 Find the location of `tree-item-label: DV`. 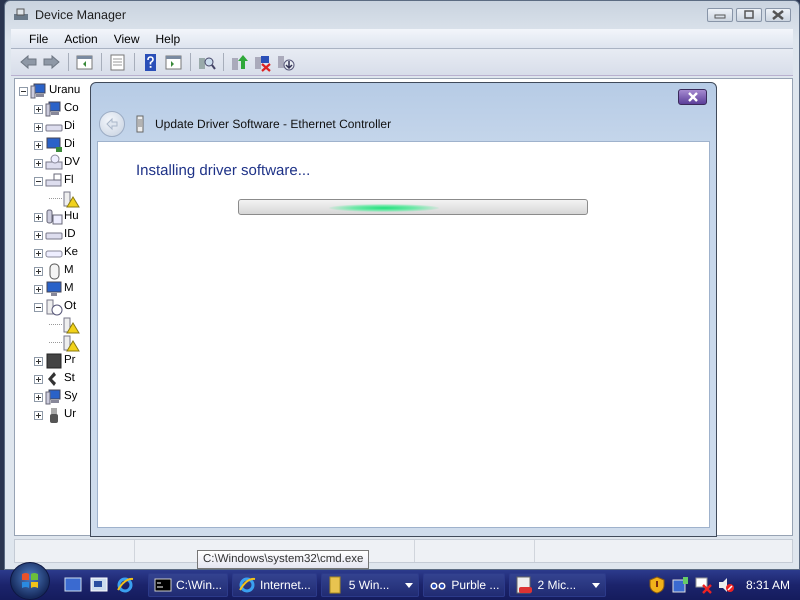

tree-item-label: DV is located at coordinates (72, 163).